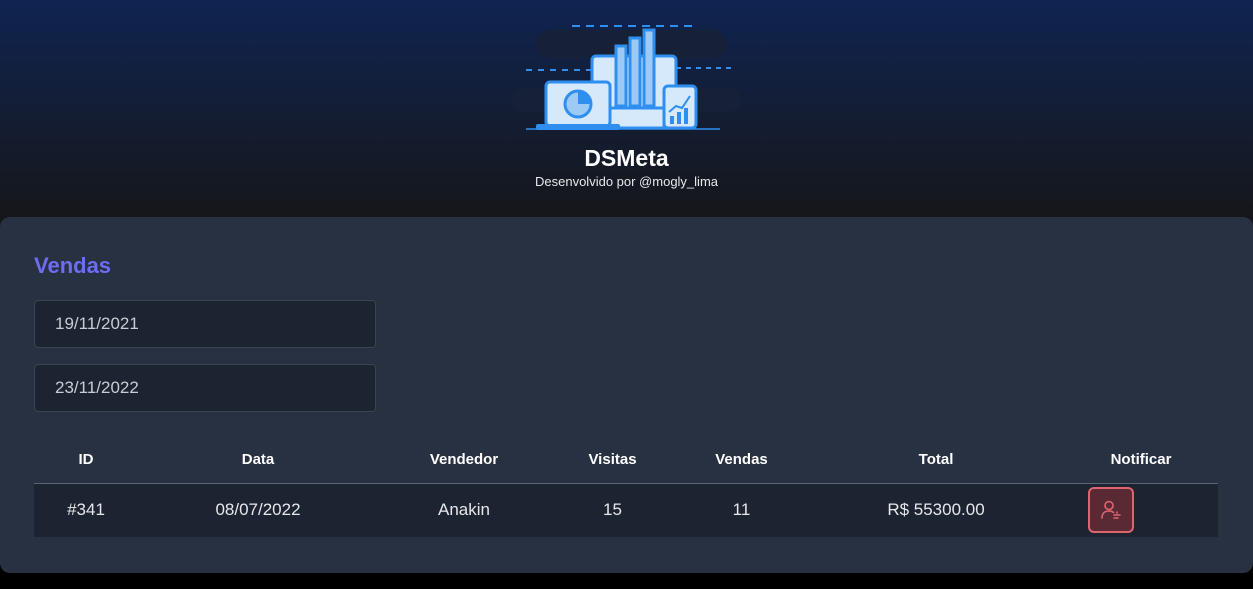  What do you see at coordinates (936, 460) in the screenshot?
I see `column-header-total: Total` at bounding box center [936, 460].